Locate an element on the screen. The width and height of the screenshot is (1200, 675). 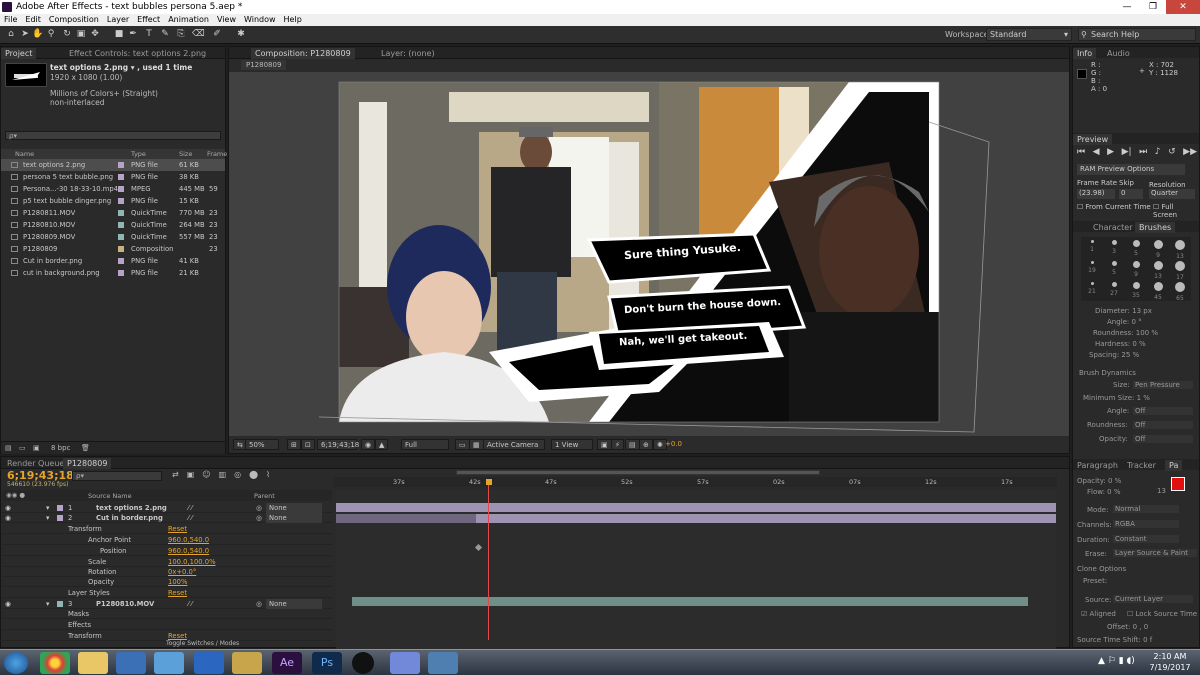
layer-row-2: ◉ ▾ 2 Cut in border.png ⁄ ⁄ ◎ None is located at coordinates (167, 518).